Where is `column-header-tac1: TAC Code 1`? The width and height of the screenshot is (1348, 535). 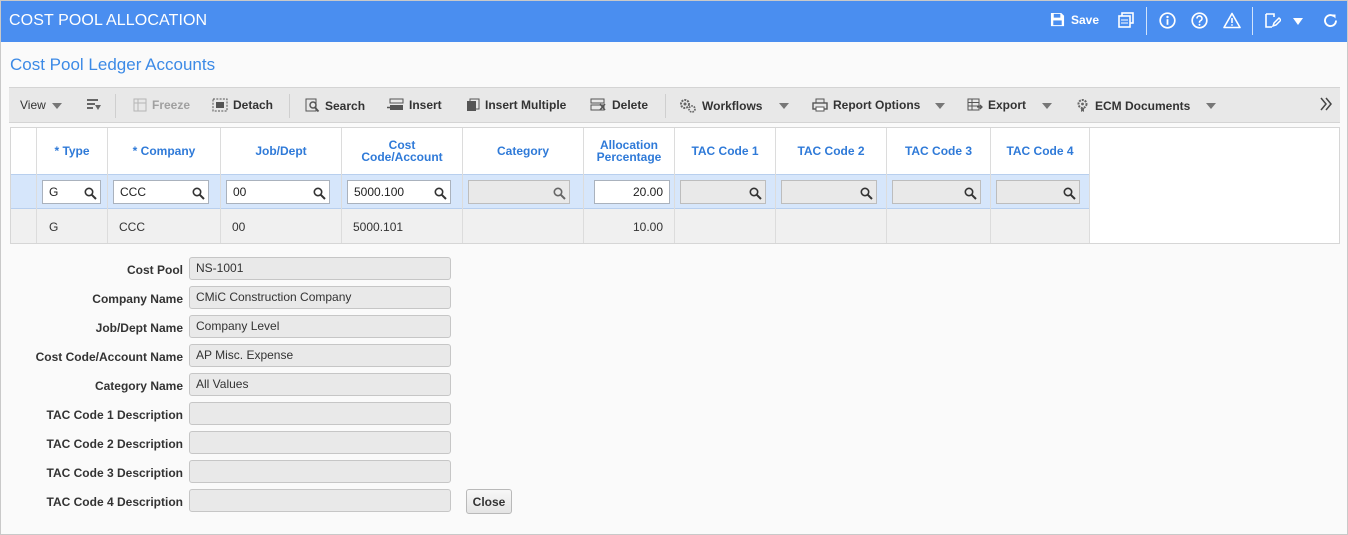
column-header-tac1: TAC Code 1 is located at coordinates (725, 151).